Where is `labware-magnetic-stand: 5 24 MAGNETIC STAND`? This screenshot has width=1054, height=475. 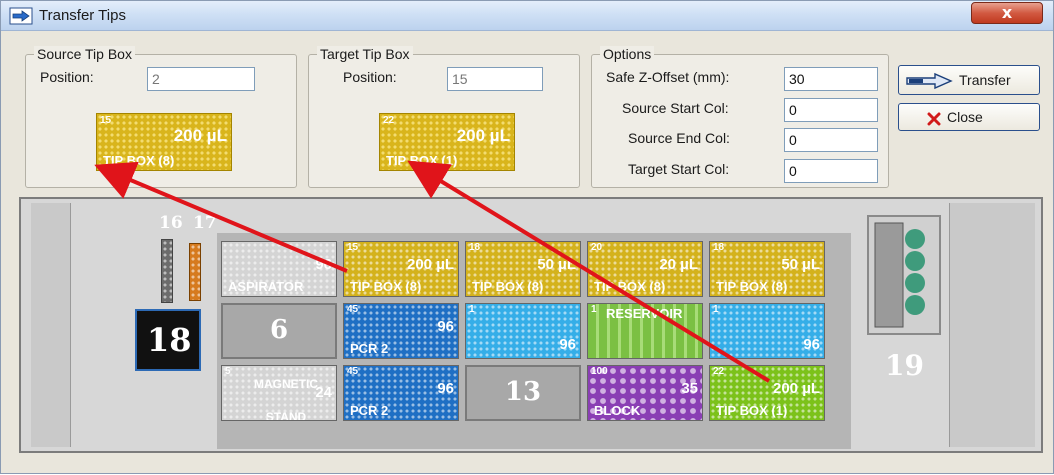 labware-magnetic-stand: 5 24 MAGNETIC STAND is located at coordinates (279, 393).